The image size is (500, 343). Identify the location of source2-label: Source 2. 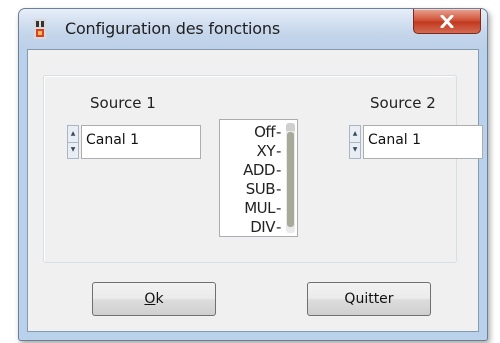
(403, 103).